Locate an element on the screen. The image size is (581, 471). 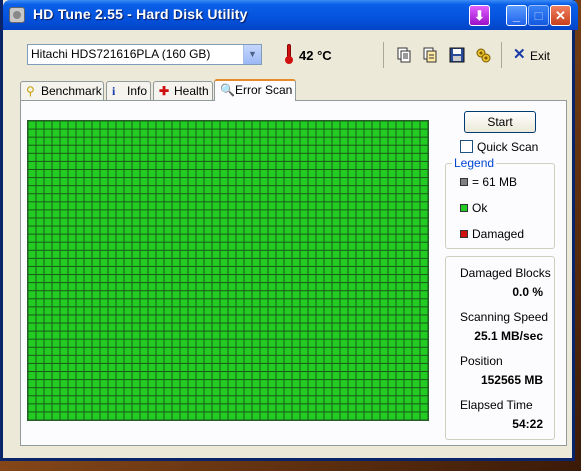
title-bar: HD Tune 2.55 - Hard Disk Utility ⬇ _ □ ✕ is located at coordinates (290, 15).